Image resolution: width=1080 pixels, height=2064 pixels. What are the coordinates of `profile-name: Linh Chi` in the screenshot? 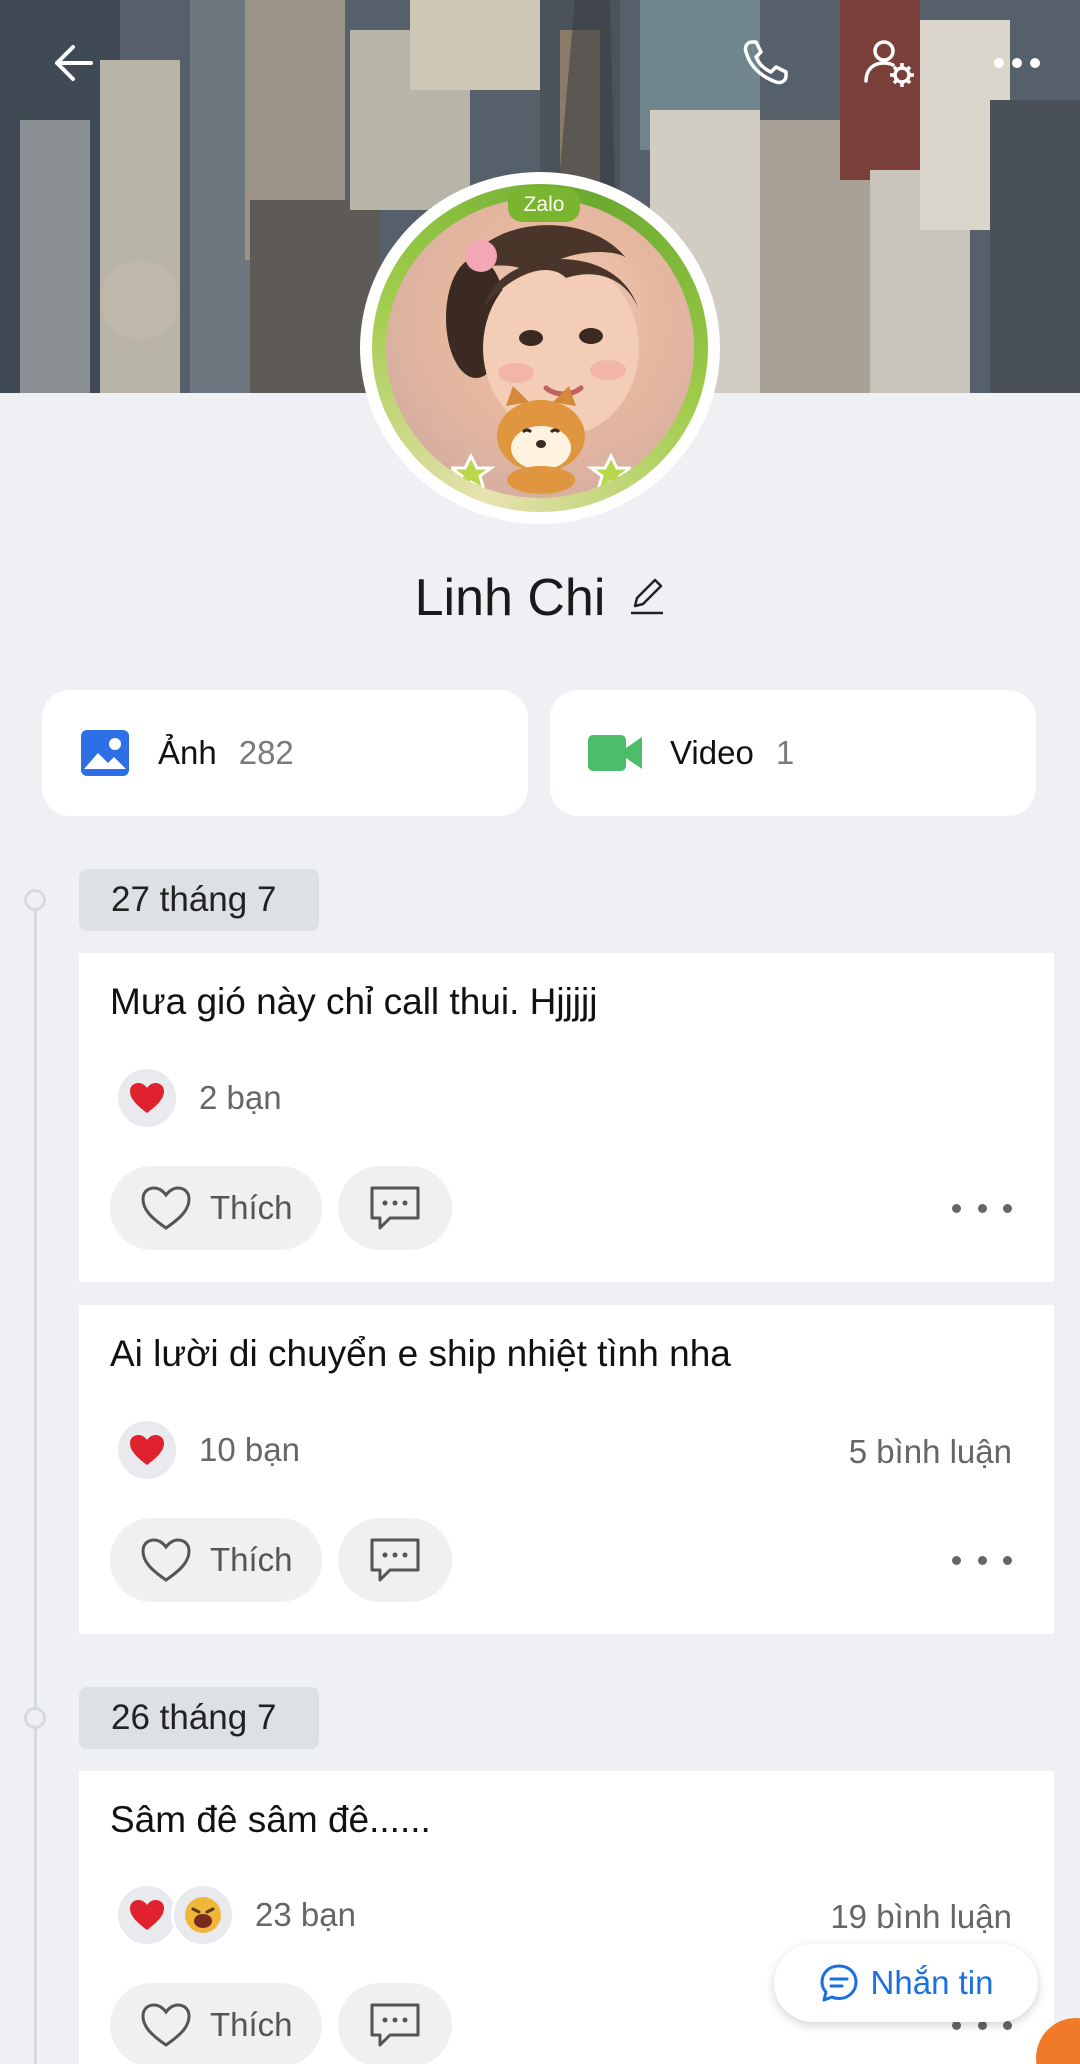 It's located at (510, 598).